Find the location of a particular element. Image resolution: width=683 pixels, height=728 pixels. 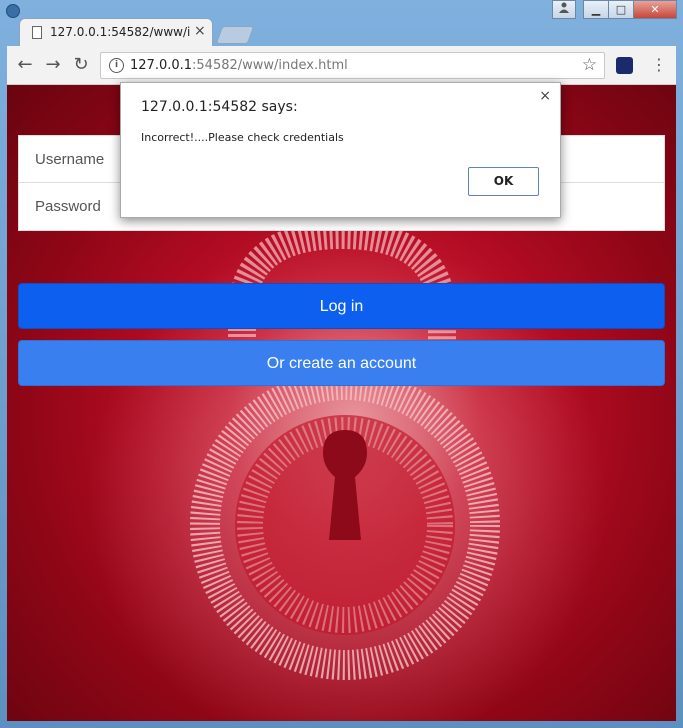

window-controls: ▁ □ ✕ is located at coordinates (614, 10).